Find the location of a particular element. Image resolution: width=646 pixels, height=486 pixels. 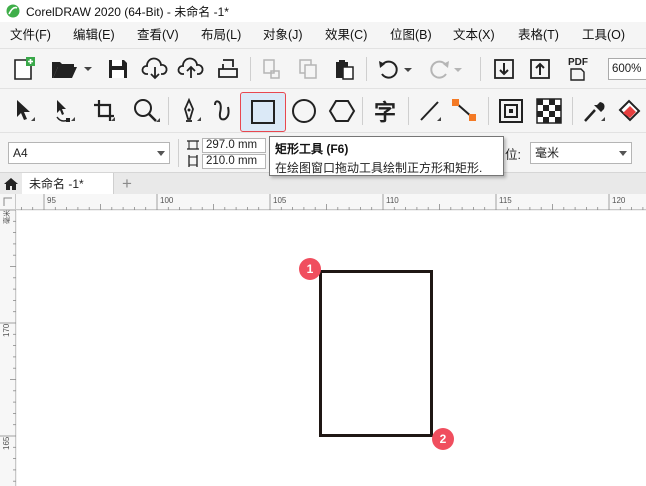

paste-button is located at coordinates (344, 69).